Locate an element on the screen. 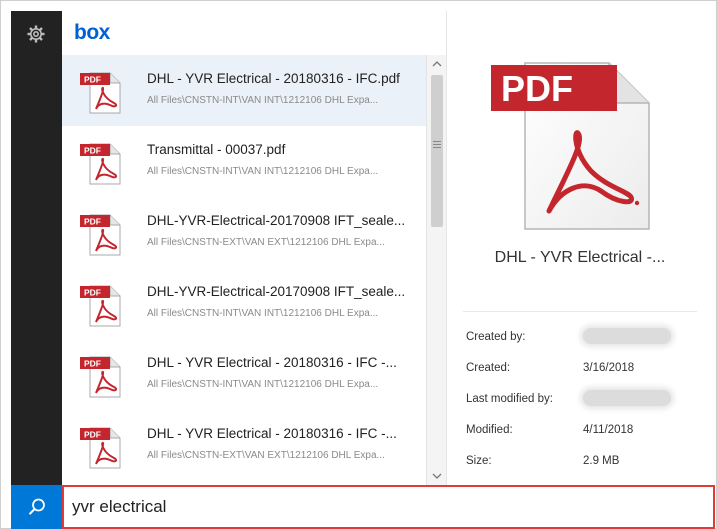  search-input is located at coordinates (388, 507).